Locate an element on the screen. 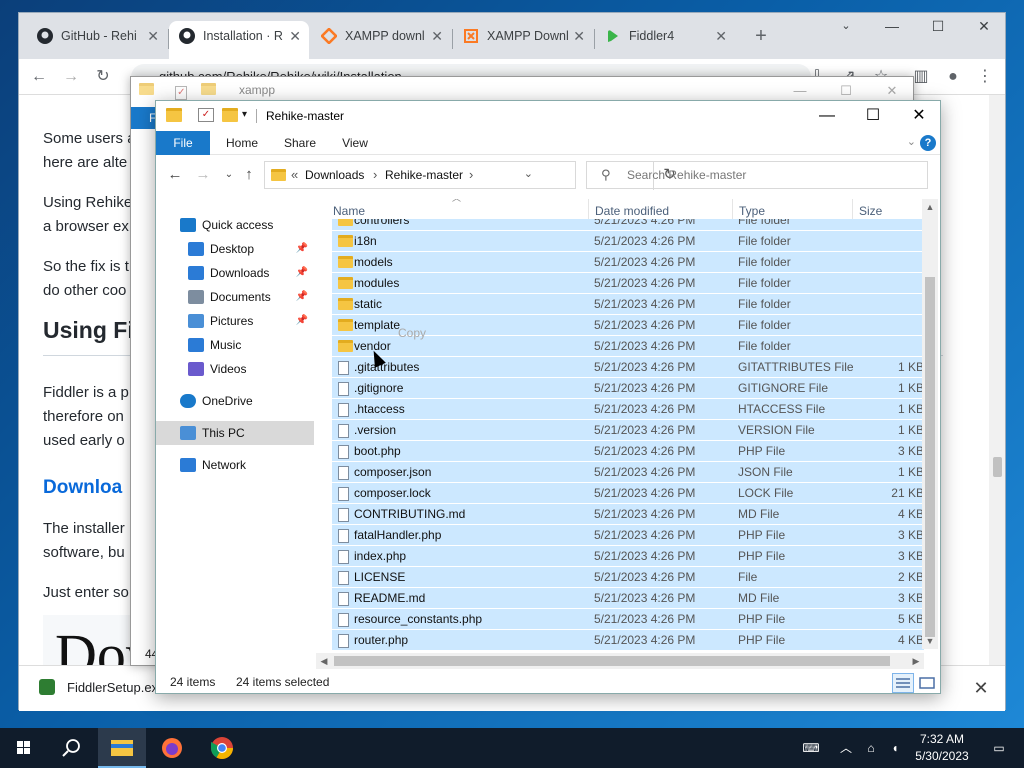 Image resolution: width=1024 pixels, height=768 pixels. expand-ribbon-icon: ⌄ is located at coordinates (911, 141).